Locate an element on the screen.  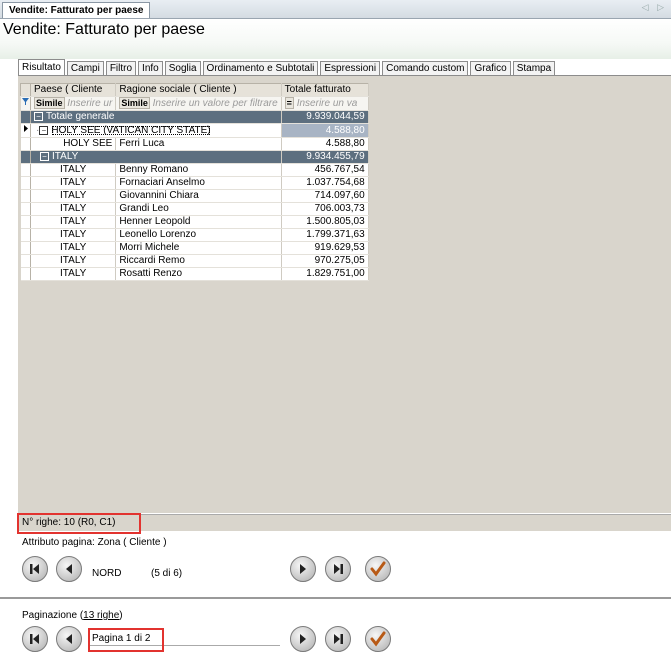
filter-cell-paese: Simile Inserire ur is located at coordinates (73, 103).